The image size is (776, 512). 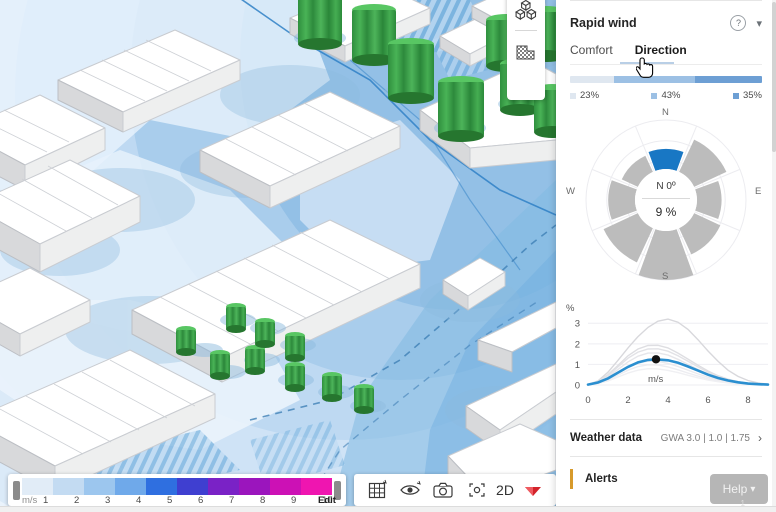 I want to click on distribution-bar, so click(x=666, y=79).